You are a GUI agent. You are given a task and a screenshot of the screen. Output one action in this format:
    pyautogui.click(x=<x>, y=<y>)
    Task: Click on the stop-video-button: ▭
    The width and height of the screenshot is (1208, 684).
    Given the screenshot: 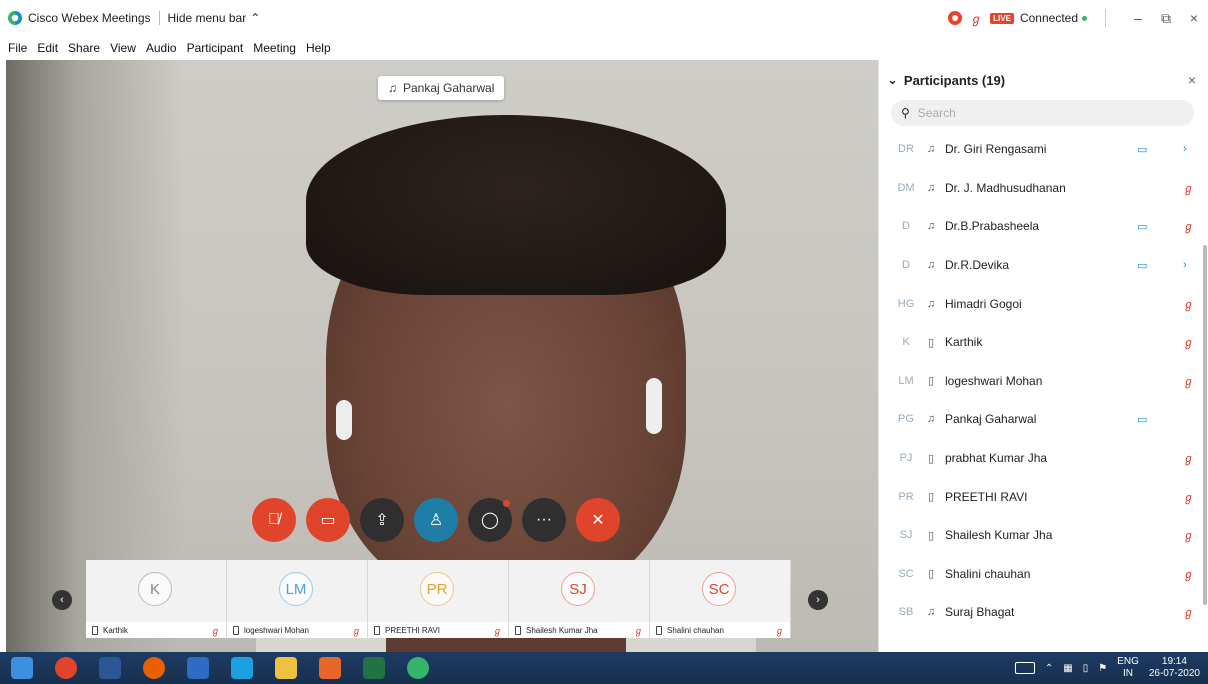 What is the action you would take?
    pyautogui.click(x=328, y=520)
    